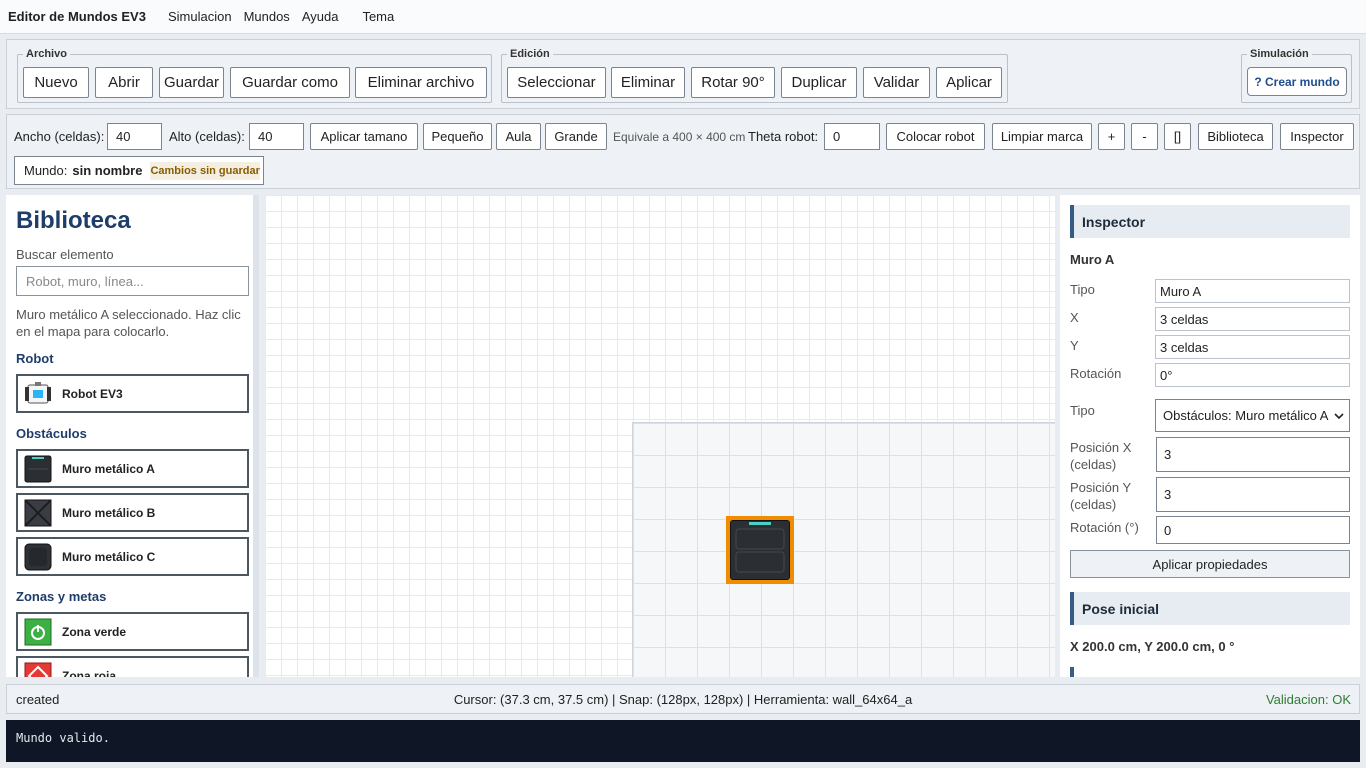  What do you see at coordinates (65, 254) in the screenshot?
I see `search-label: Buscar elemento` at bounding box center [65, 254].